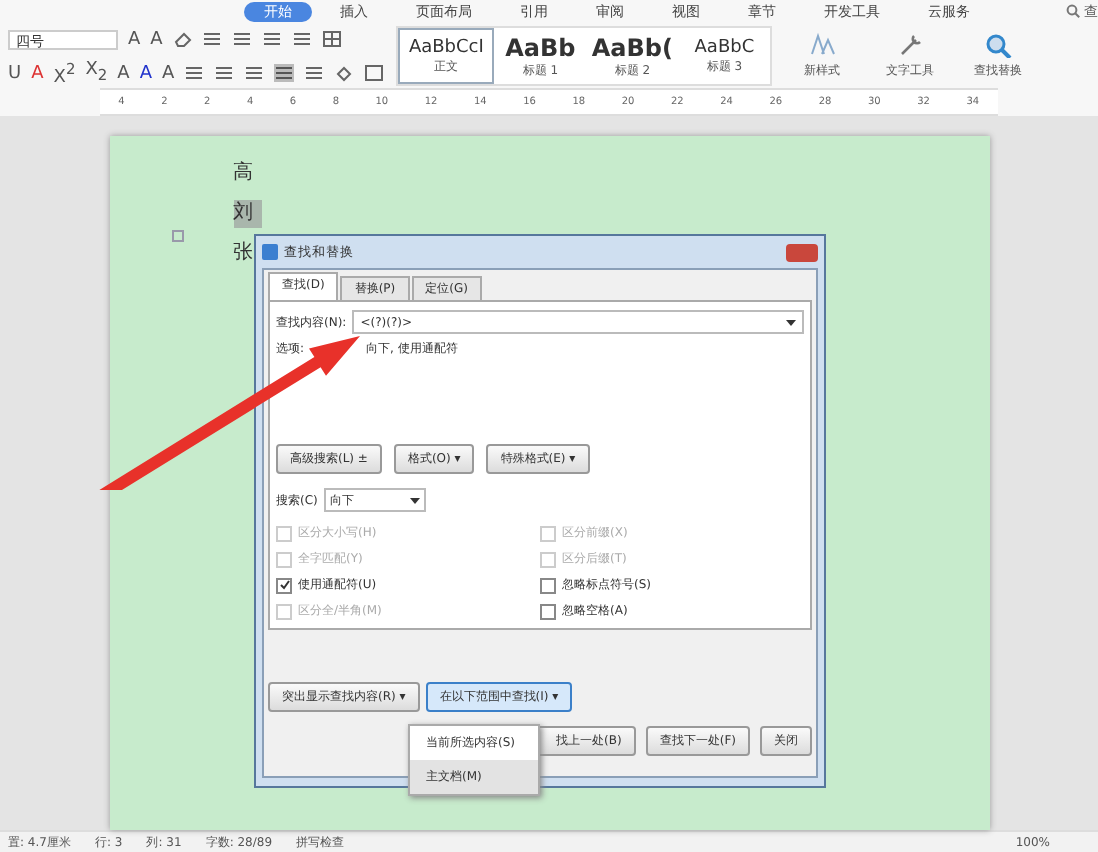  I want to click on format-button: U, so click(15, 73).